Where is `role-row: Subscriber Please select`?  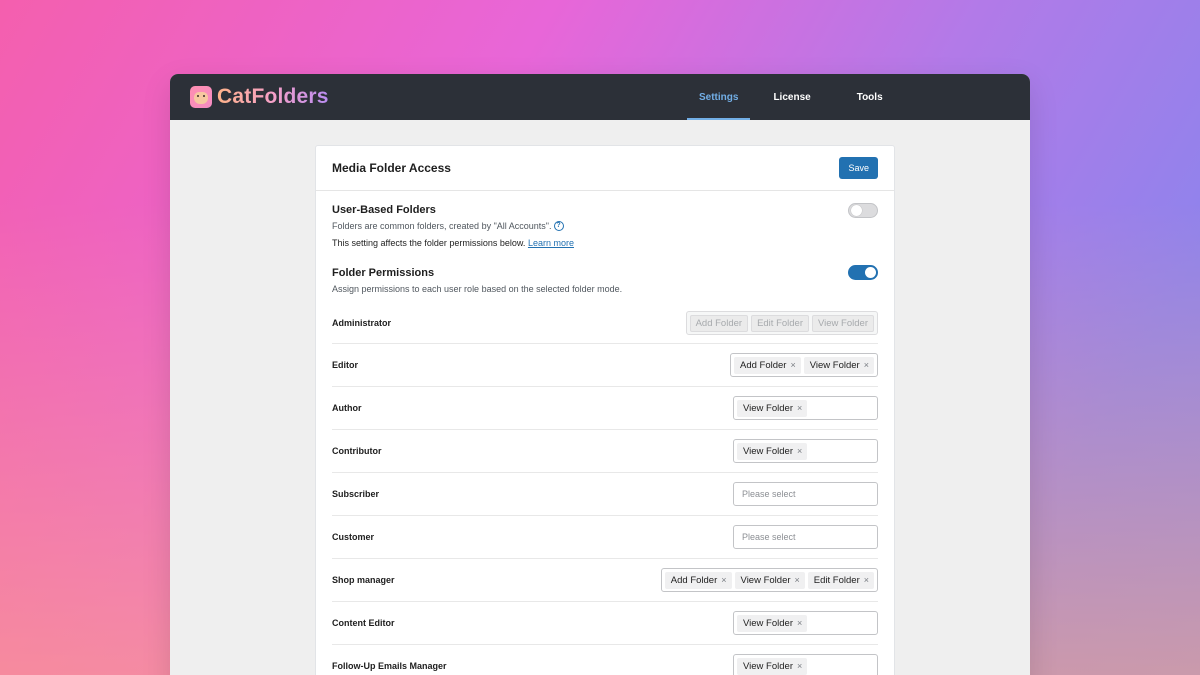 role-row: Subscriber Please select is located at coordinates (605, 494).